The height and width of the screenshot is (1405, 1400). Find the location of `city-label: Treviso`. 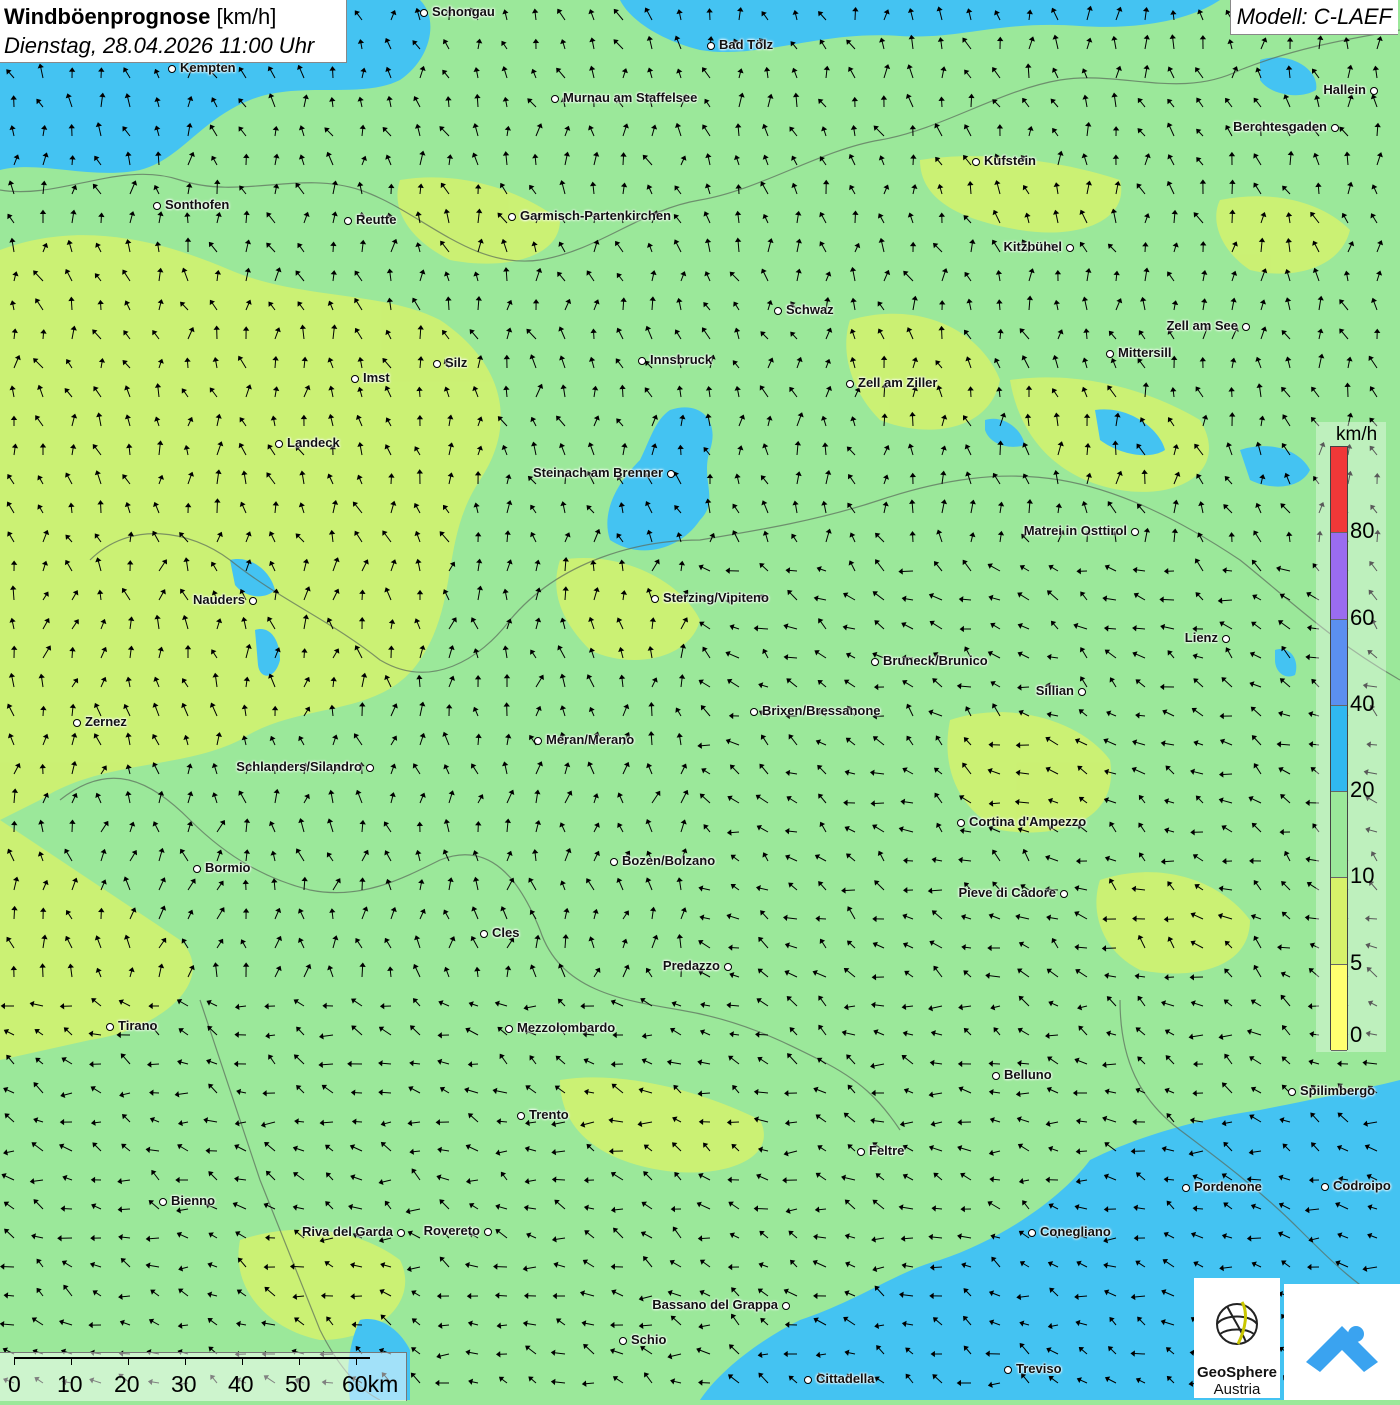

city-label: Treviso is located at coordinates (1039, 1368).